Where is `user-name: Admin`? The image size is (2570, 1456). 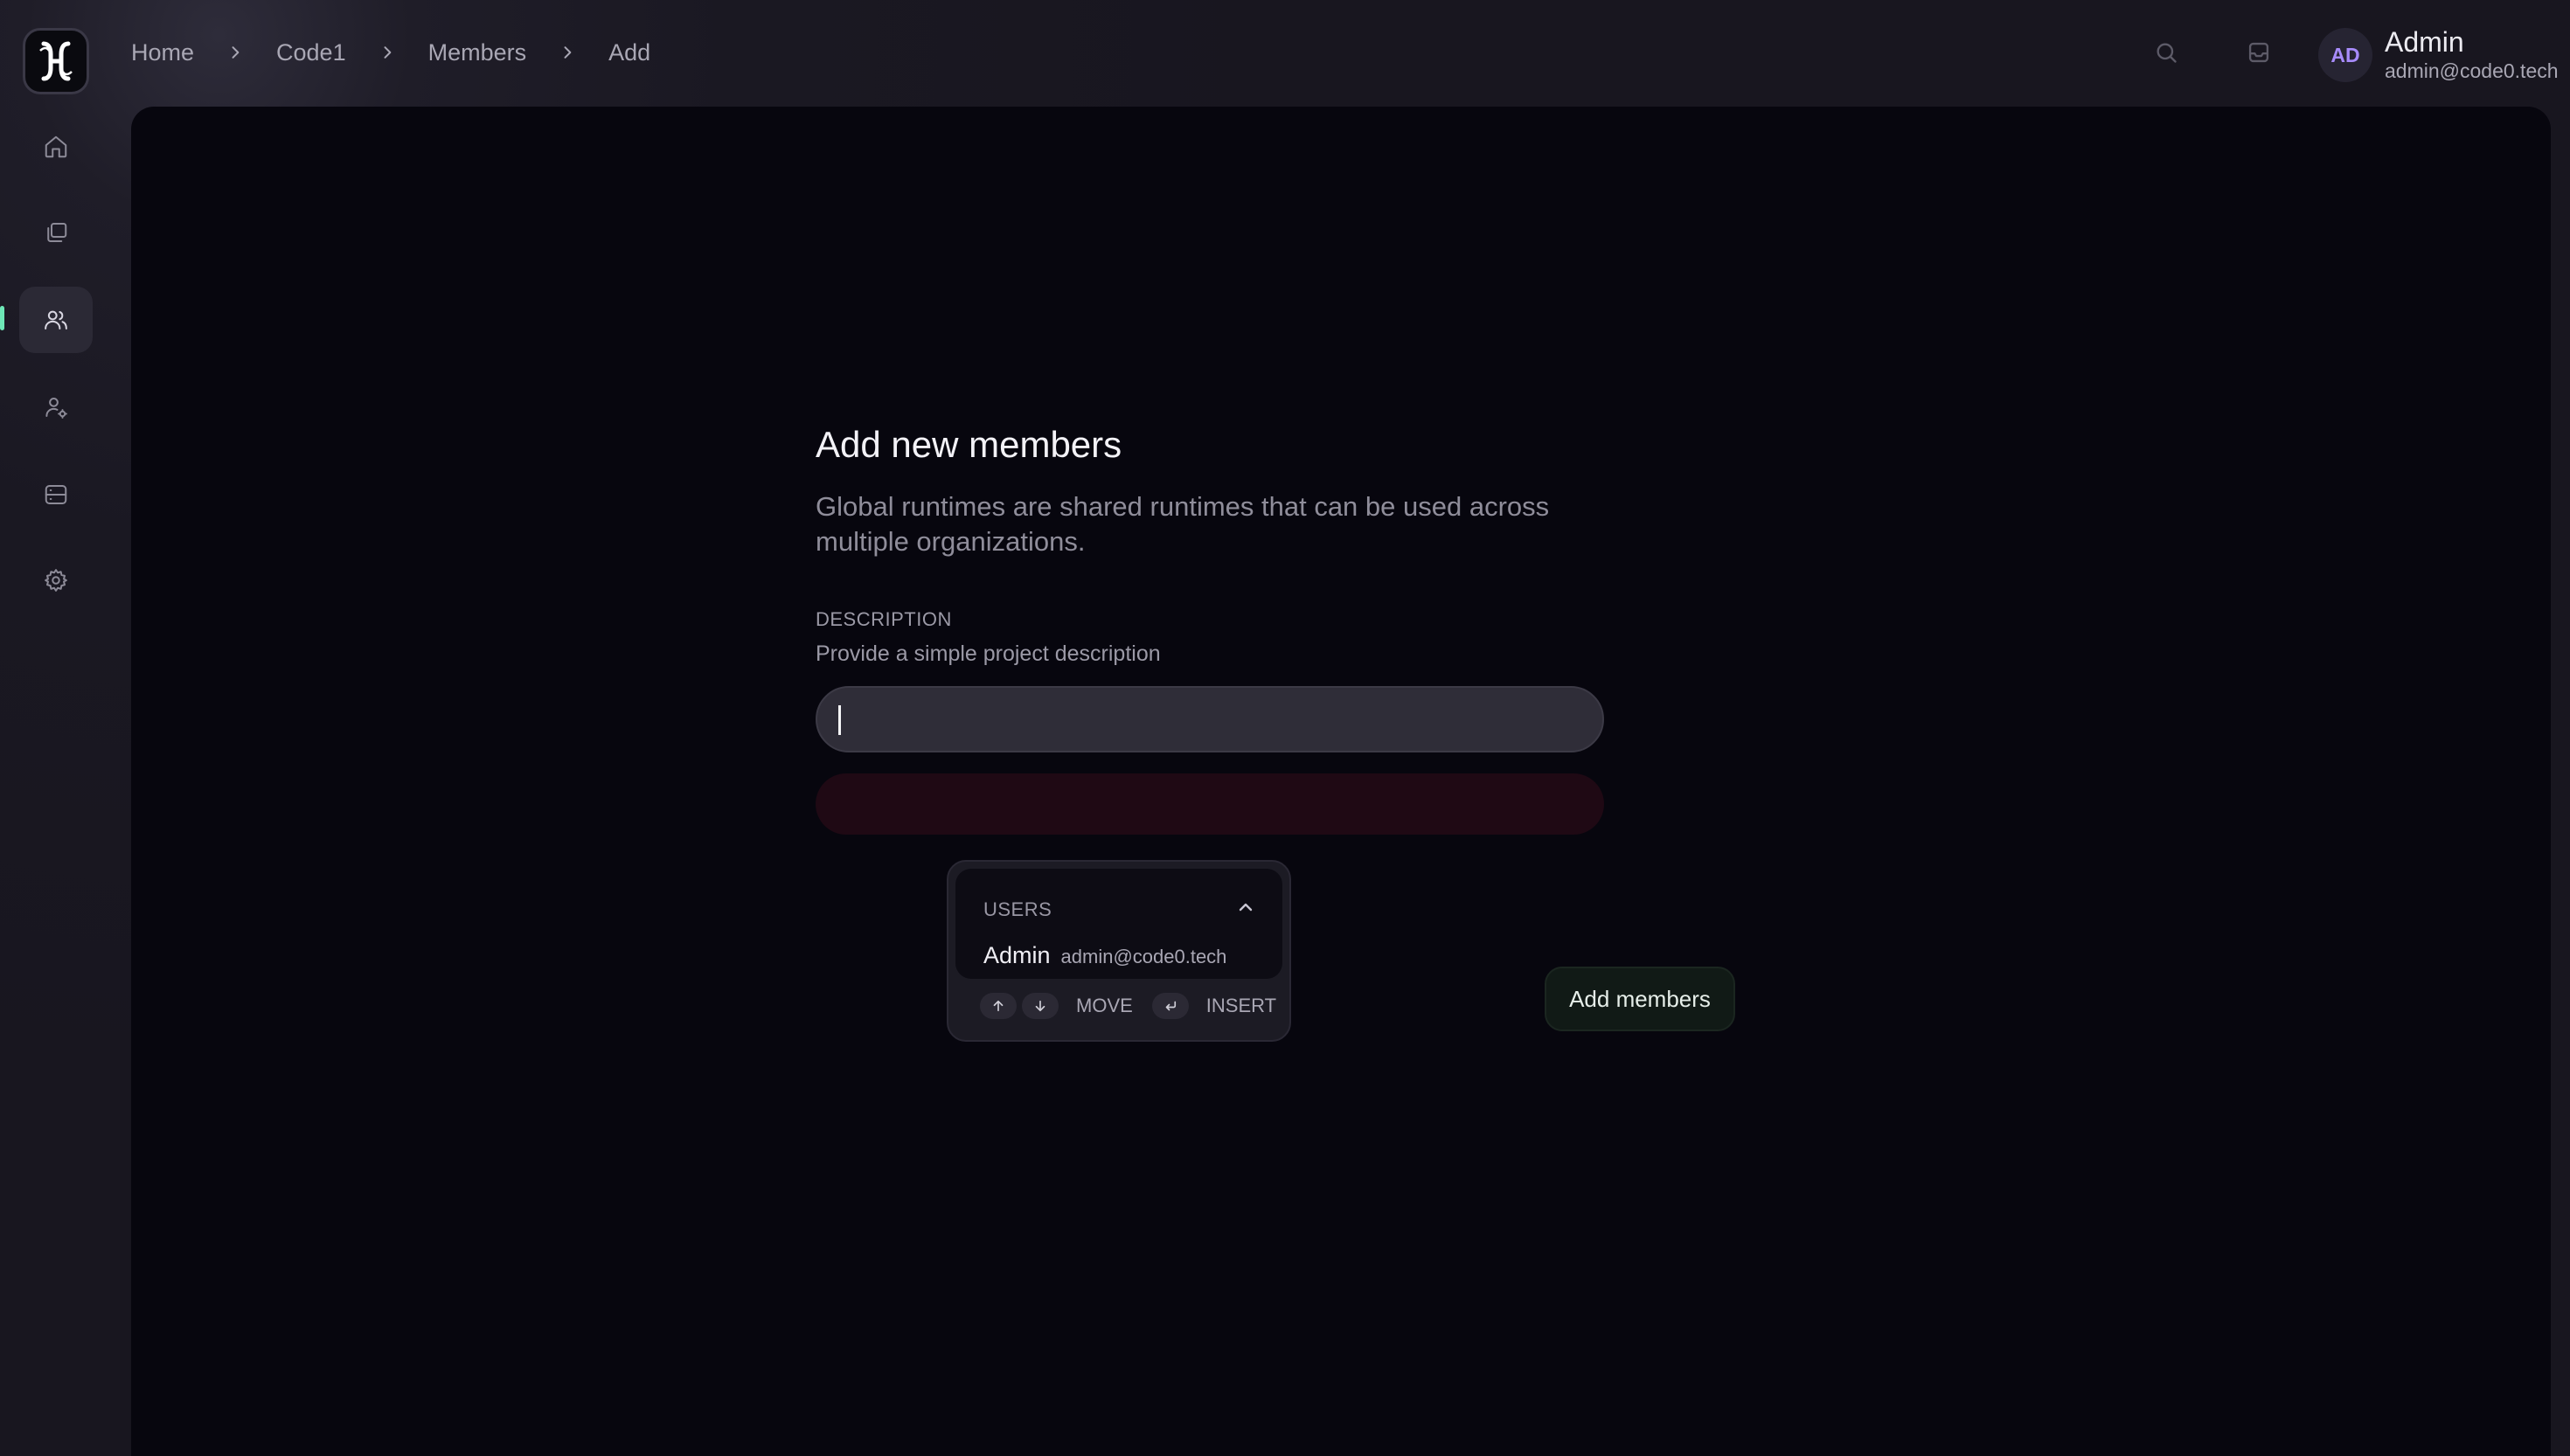 user-name: Admin is located at coordinates (2424, 42).